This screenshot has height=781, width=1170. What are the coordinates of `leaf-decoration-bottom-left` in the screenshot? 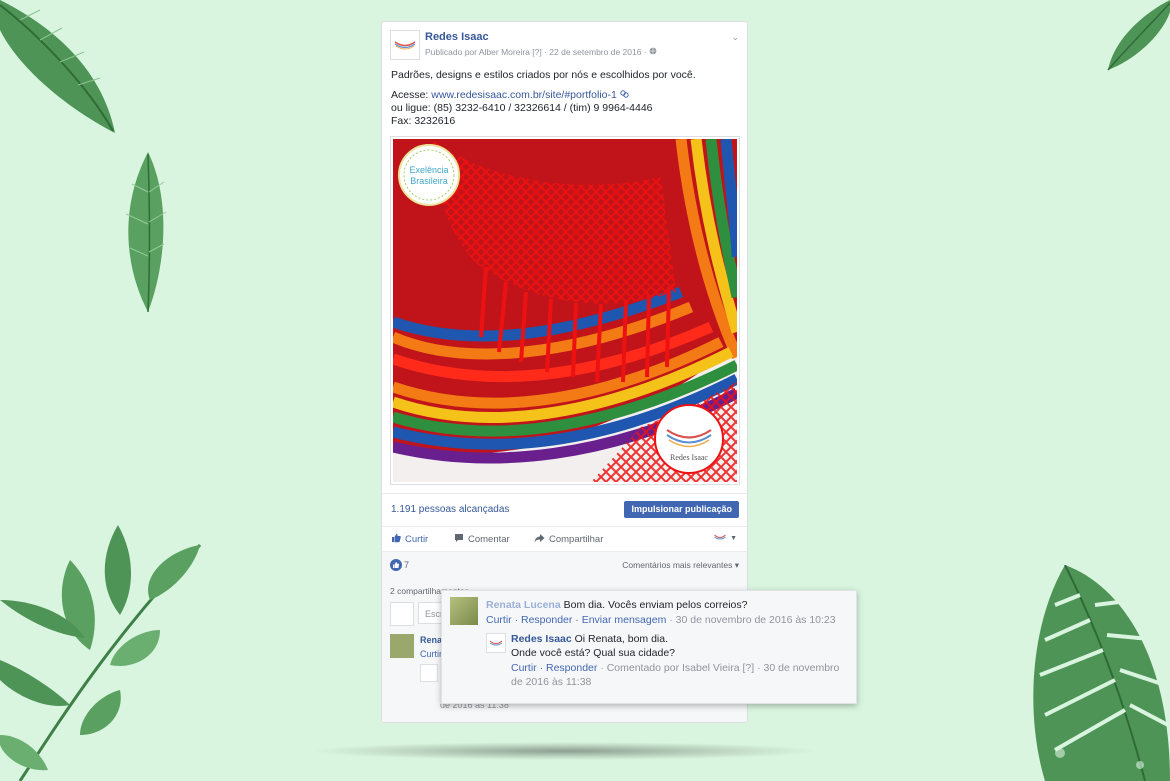 It's located at (101, 653).